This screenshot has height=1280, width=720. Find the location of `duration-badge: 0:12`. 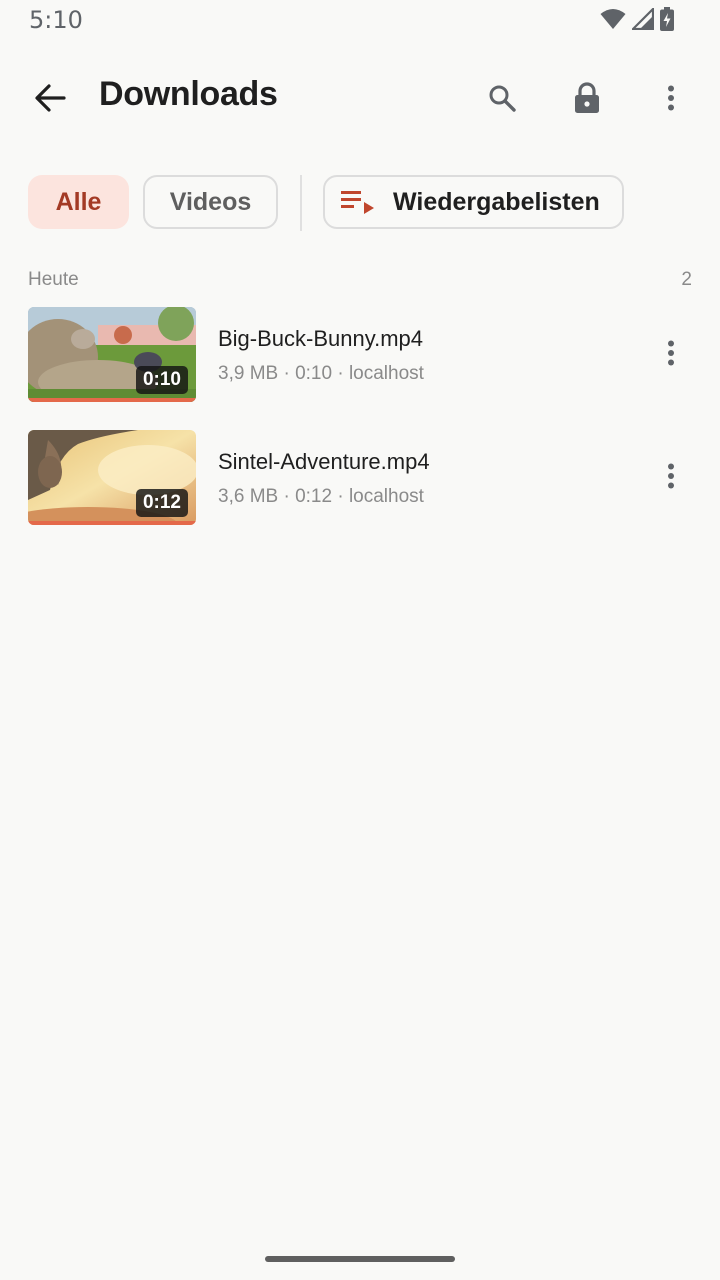

duration-badge: 0:12 is located at coordinates (161, 503).